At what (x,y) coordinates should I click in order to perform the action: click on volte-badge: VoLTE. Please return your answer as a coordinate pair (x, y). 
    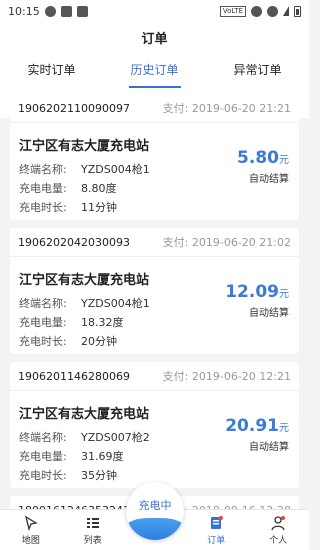
    Looking at the image, I should click on (232, 11).